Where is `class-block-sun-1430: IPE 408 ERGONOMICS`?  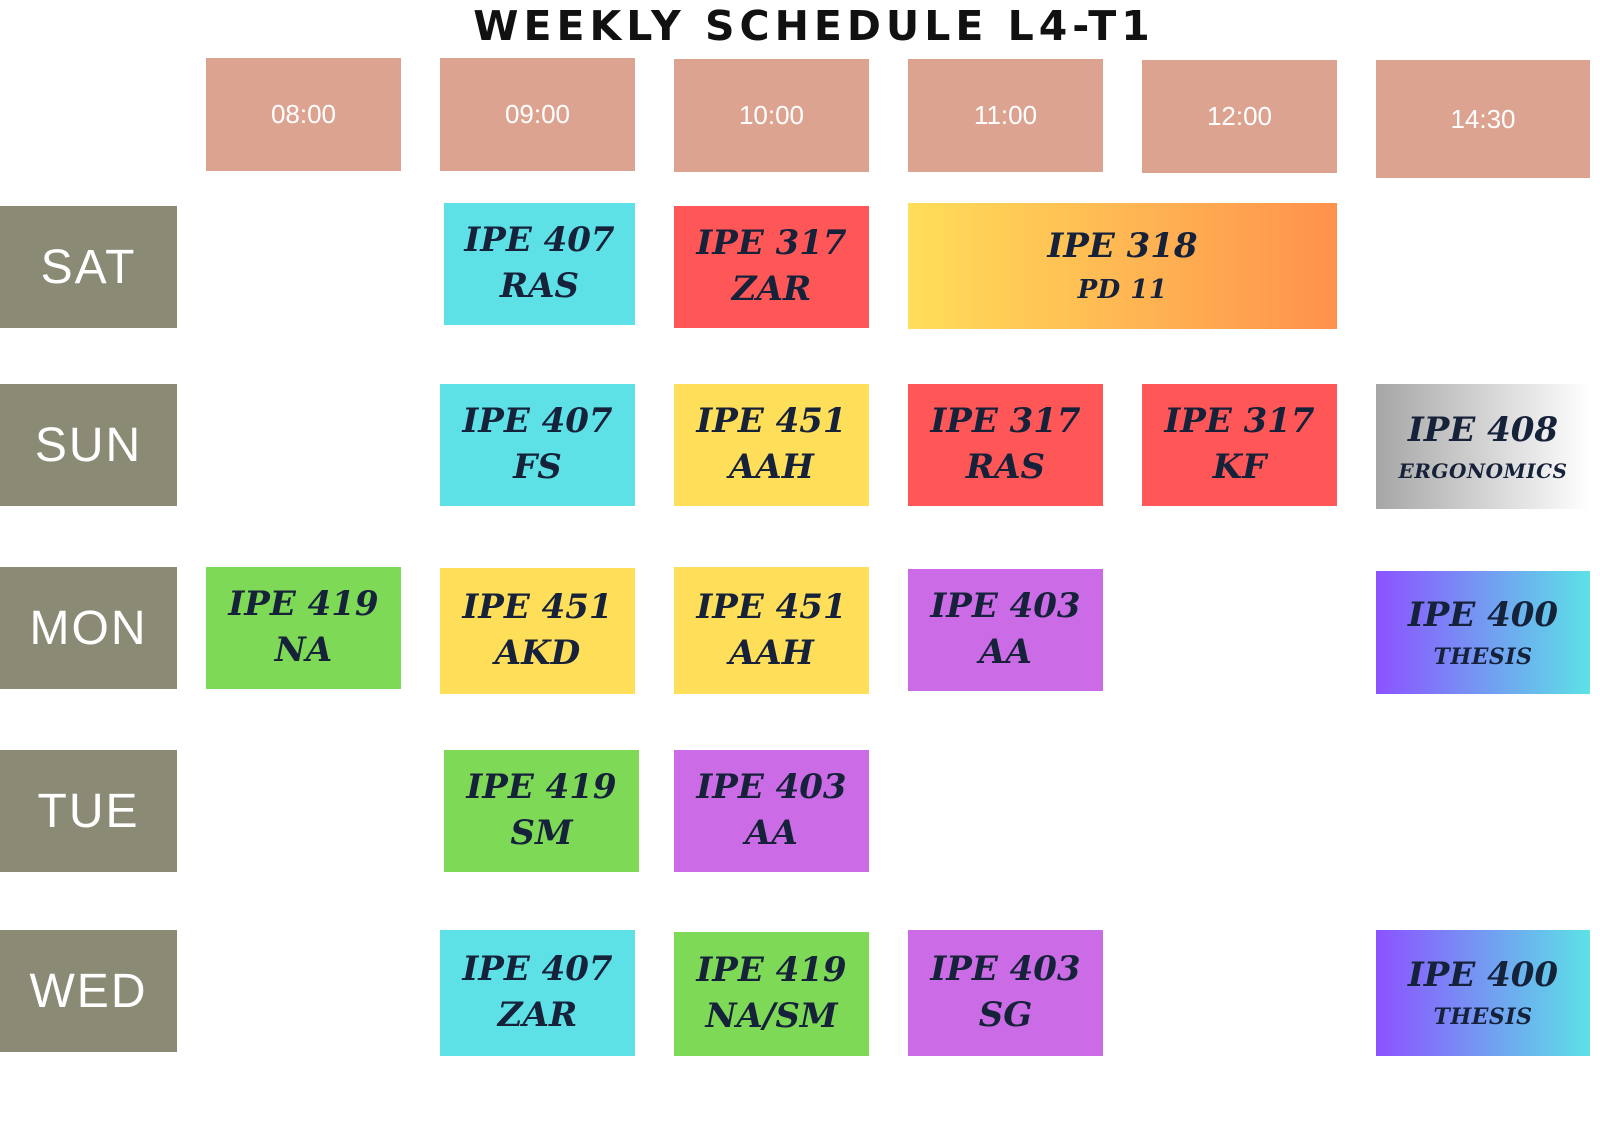 class-block-sun-1430: IPE 408 ERGONOMICS is located at coordinates (1483, 446).